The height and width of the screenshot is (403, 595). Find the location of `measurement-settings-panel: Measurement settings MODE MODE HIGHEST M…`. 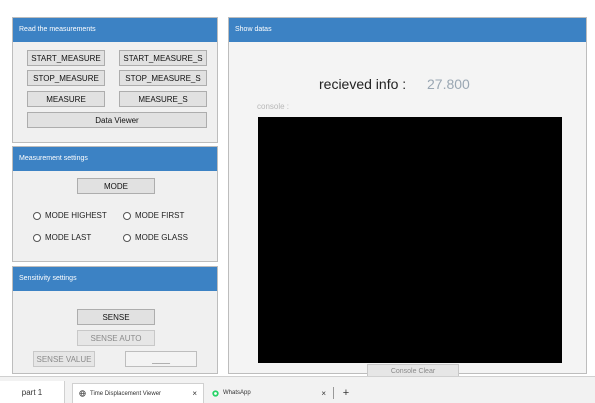

measurement-settings-panel: Measurement settings MODE MODE HIGHEST M… is located at coordinates (115, 204).